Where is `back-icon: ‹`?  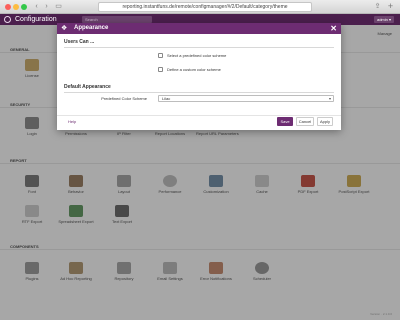
back-icon: ‹ is located at coordinates (36, 7).